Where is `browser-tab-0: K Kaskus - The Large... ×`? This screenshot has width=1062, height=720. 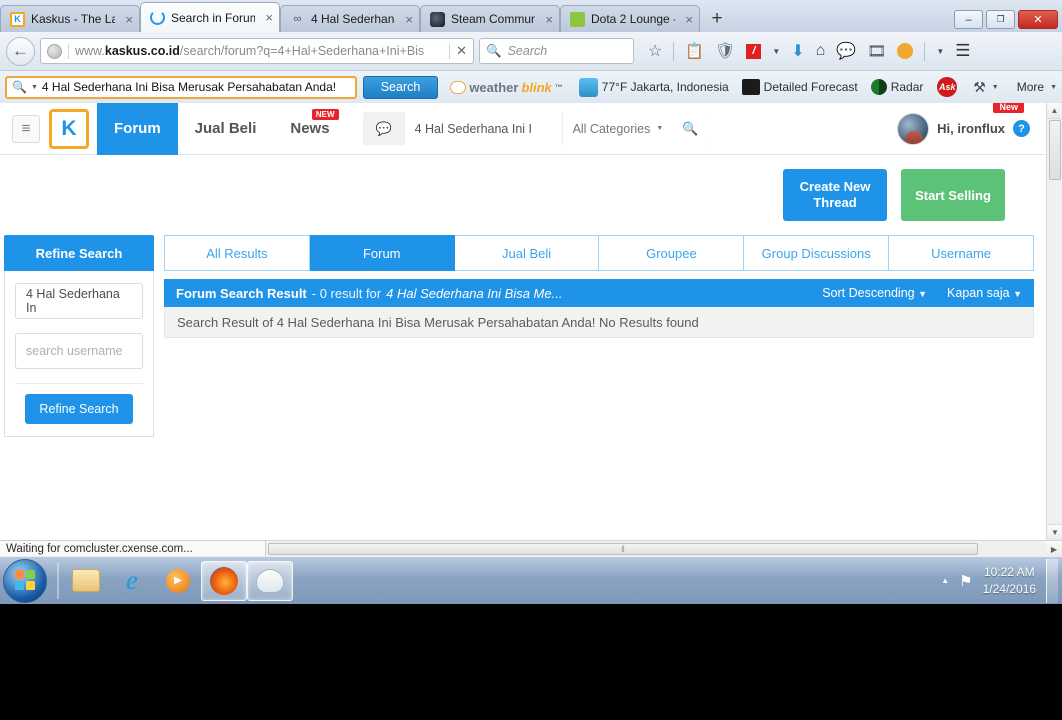 browser-tab-0: K Kaskus - The Large... × is located at coordinates (70, 18).